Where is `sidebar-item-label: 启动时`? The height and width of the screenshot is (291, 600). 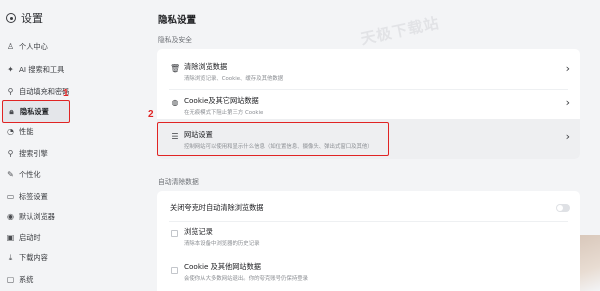 sidebar-item-label: 启动时 is located at coordinates (30, 237).